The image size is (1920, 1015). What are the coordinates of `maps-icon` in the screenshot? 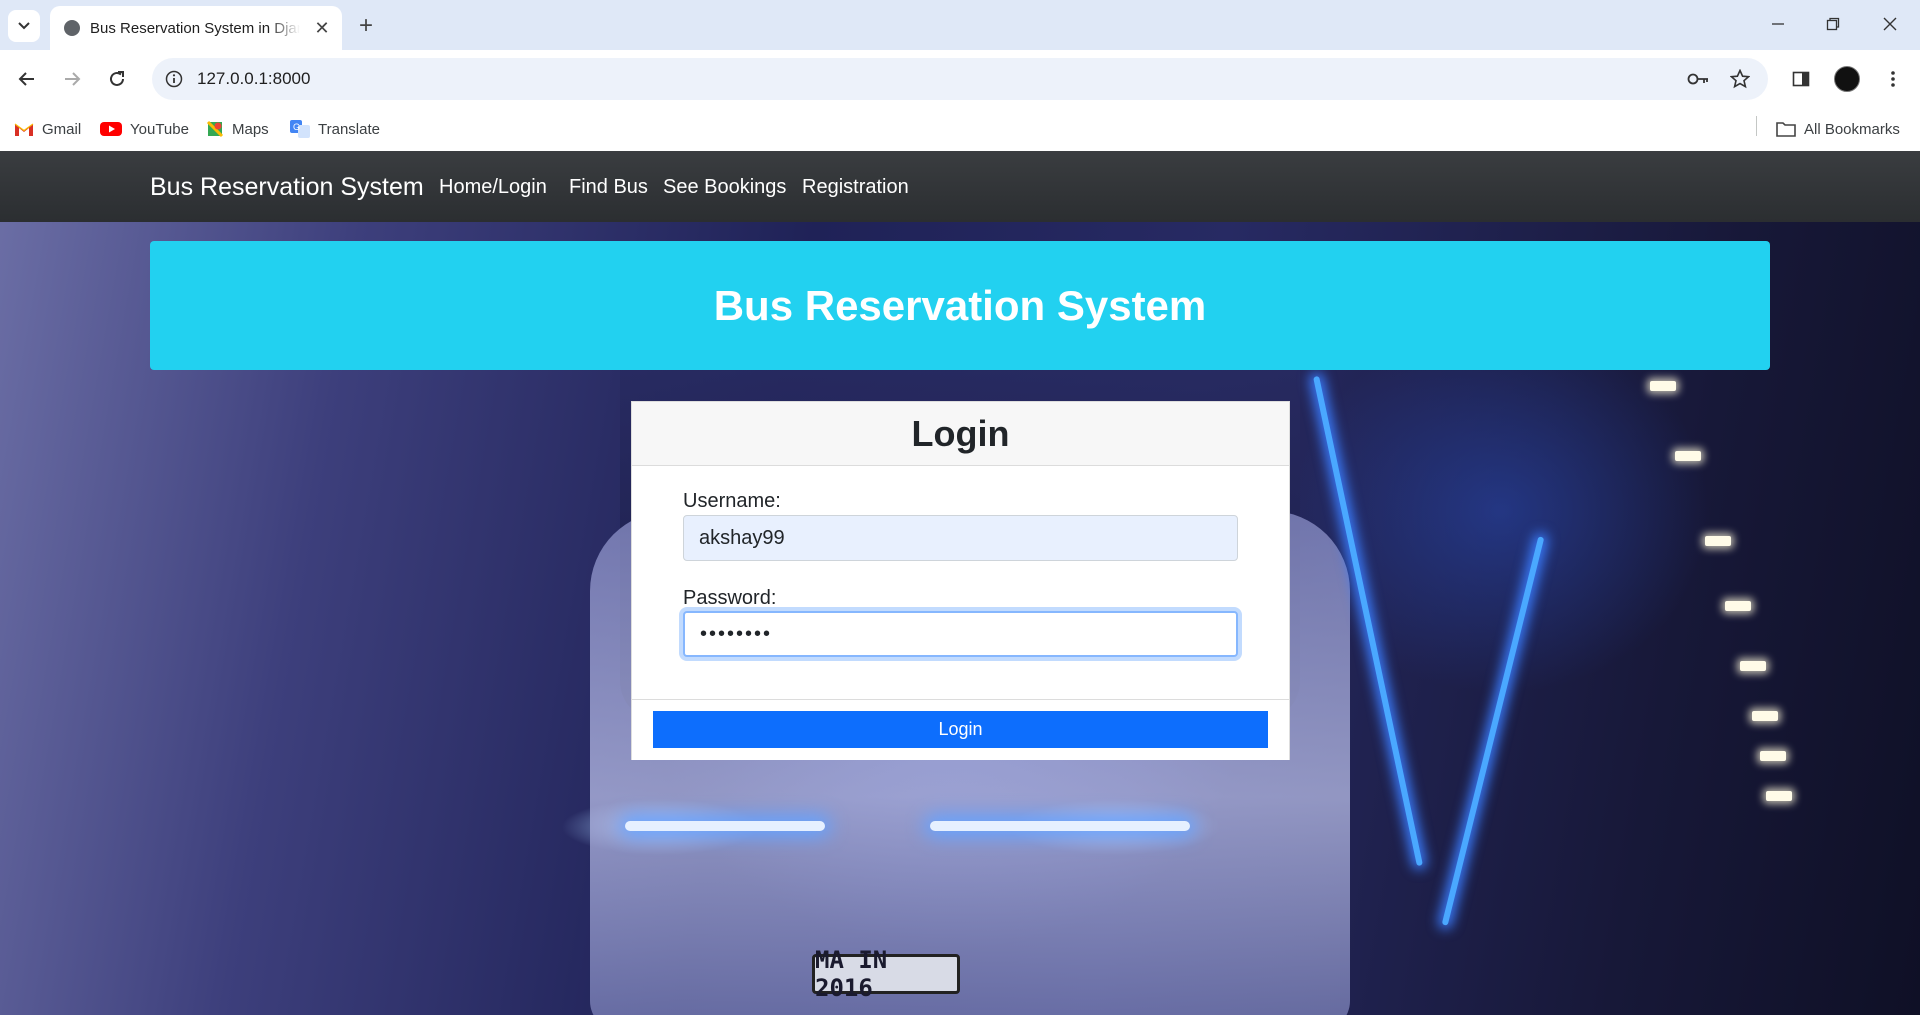 It's located at (215, 129).